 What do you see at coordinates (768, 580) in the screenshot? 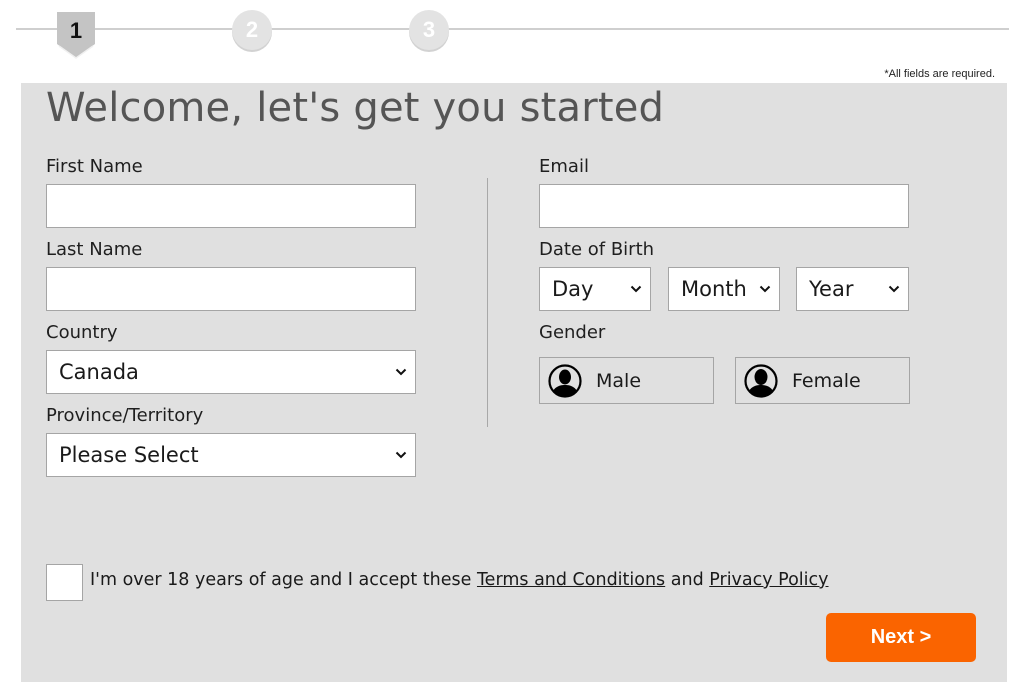
I see `privacy-policy-link: Privacy Policy` at bounding box center [768, 580].